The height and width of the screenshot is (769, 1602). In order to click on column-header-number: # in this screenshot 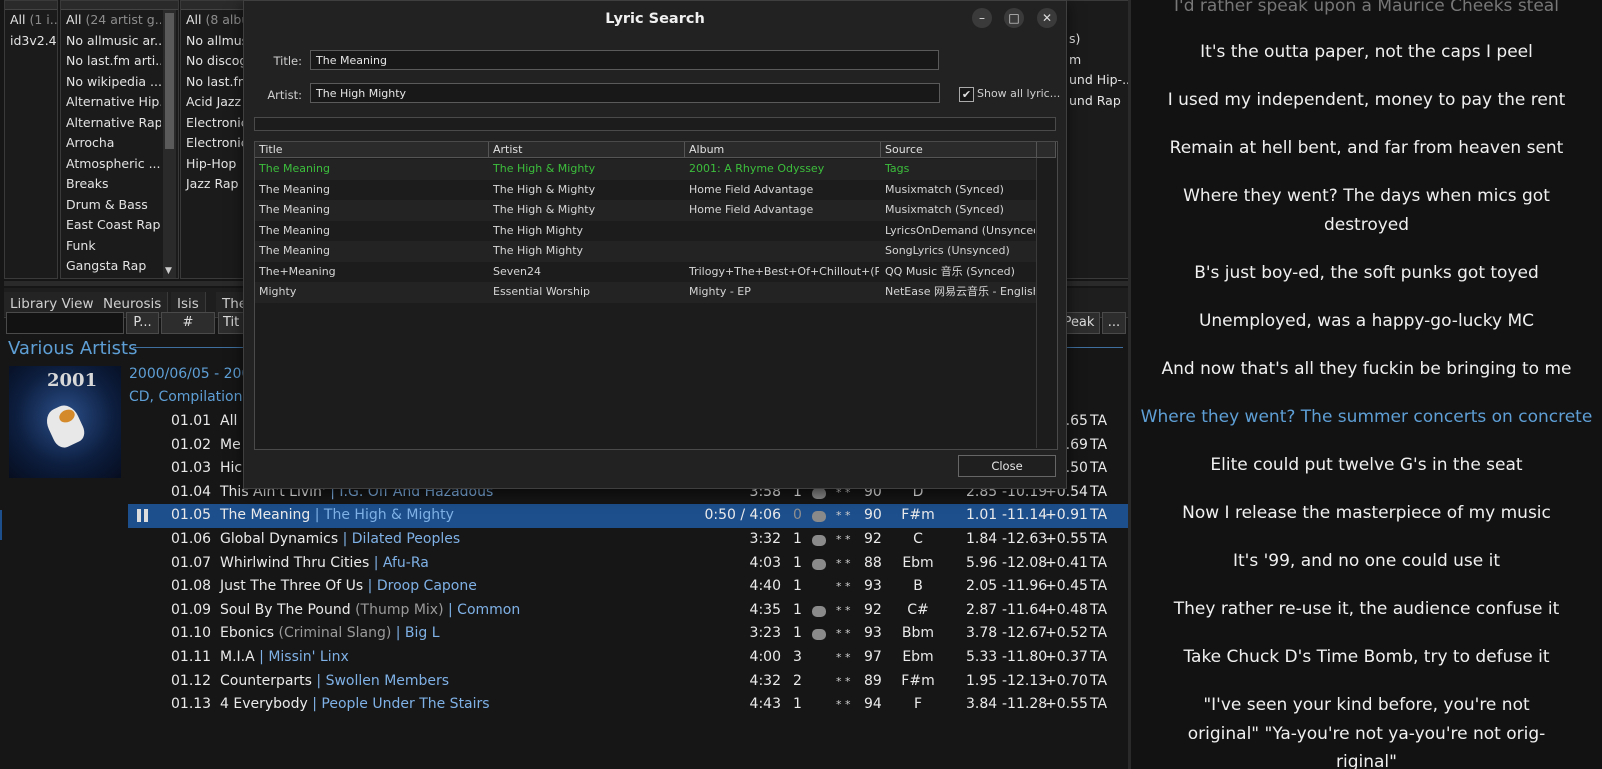, I will do `click(188, 323)`.